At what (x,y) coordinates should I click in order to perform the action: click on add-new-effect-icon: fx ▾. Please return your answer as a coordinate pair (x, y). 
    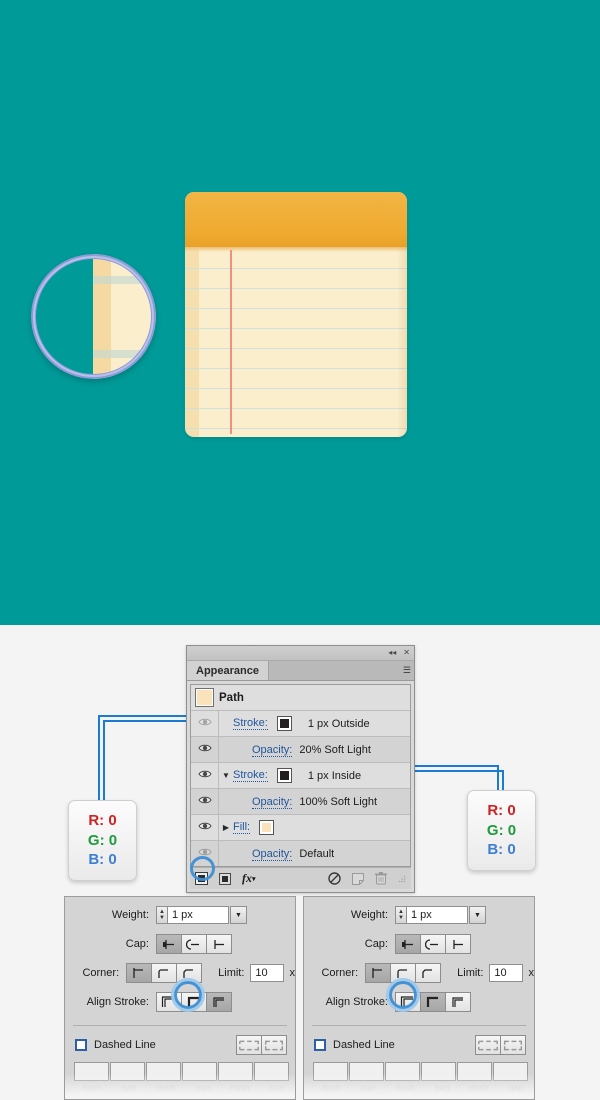
    Looking at the image, I should click on (249, 878).